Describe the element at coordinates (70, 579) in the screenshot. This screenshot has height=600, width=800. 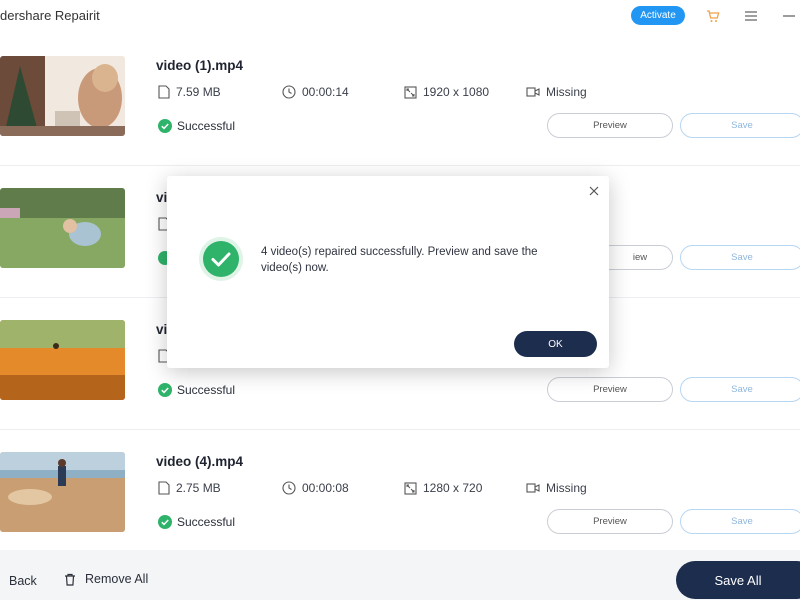
I see `trash-icon` at that location.